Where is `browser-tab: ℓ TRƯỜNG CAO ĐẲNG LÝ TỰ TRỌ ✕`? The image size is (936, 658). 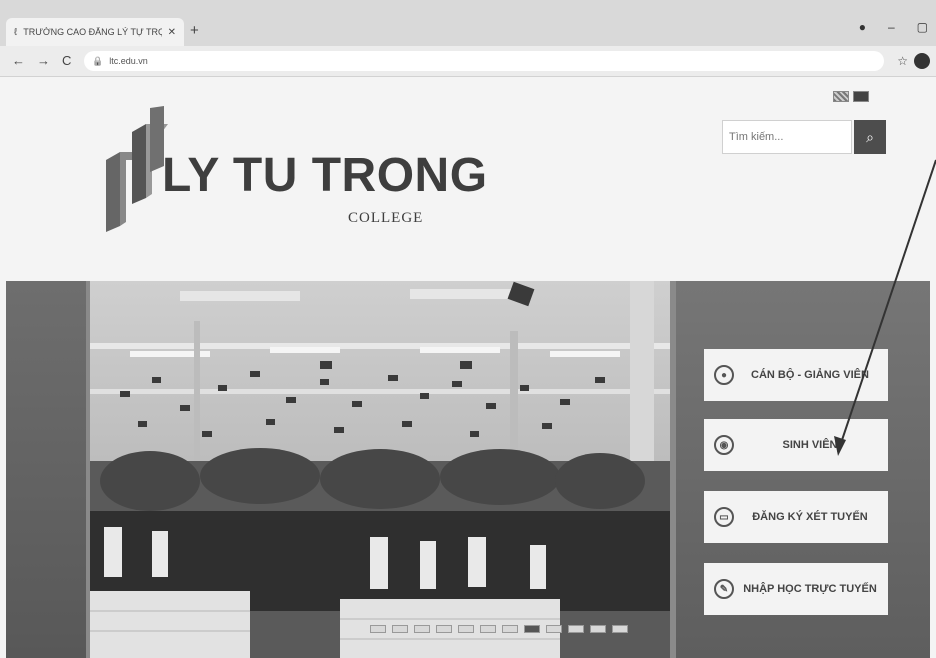 browser-tab: ℓ TRƯỜNG CAO ĐẲNG LÝ TỰ TRỌ ✕ is located at coordinates (95, 32).